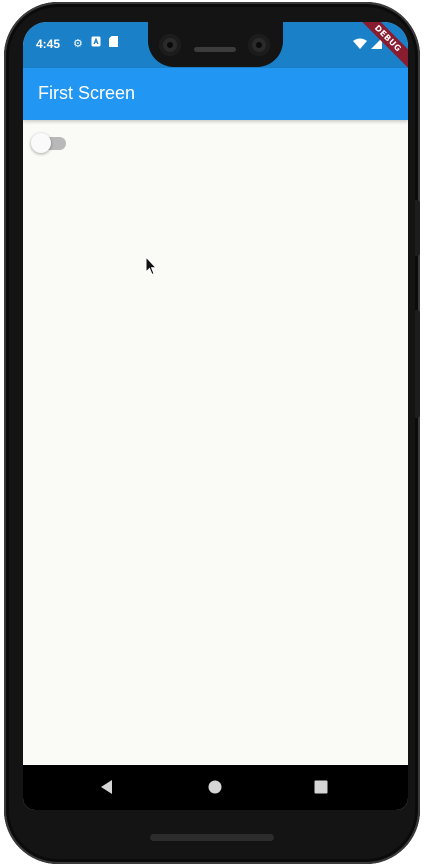 The height and width of the screenshot is (868, 426). I want to click on home-indicator, so click(212, 837).